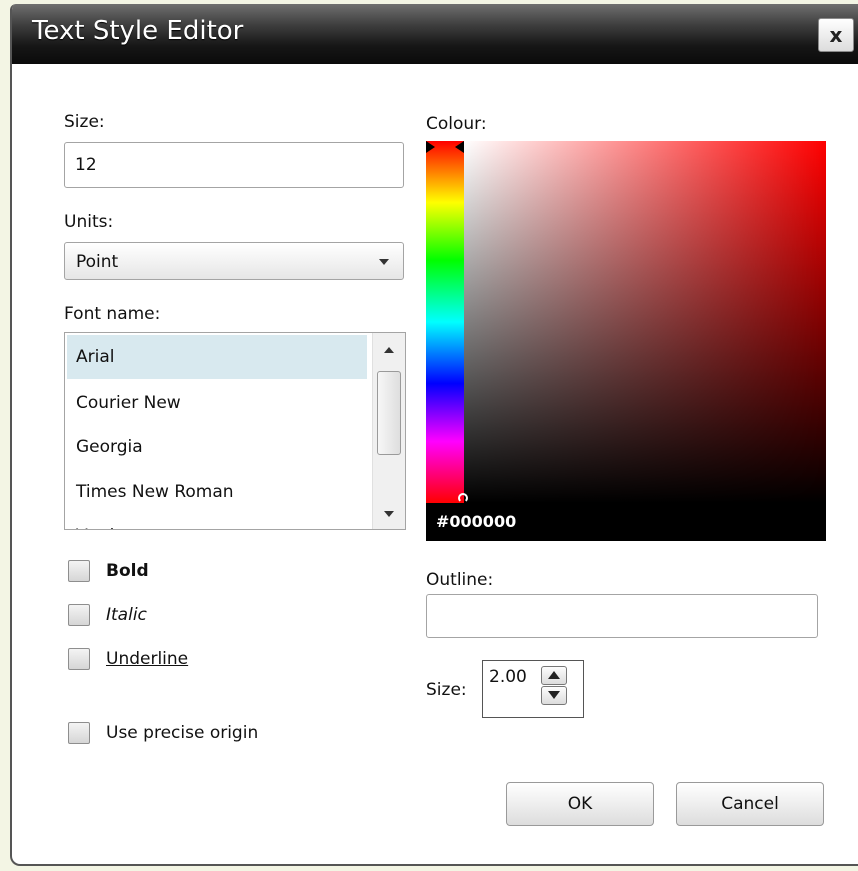 The height and width of the screenshot is (871, 858). Describe the element at coordinates (389, 413) in the screenshot. I see `scroll-thumb` at that location.